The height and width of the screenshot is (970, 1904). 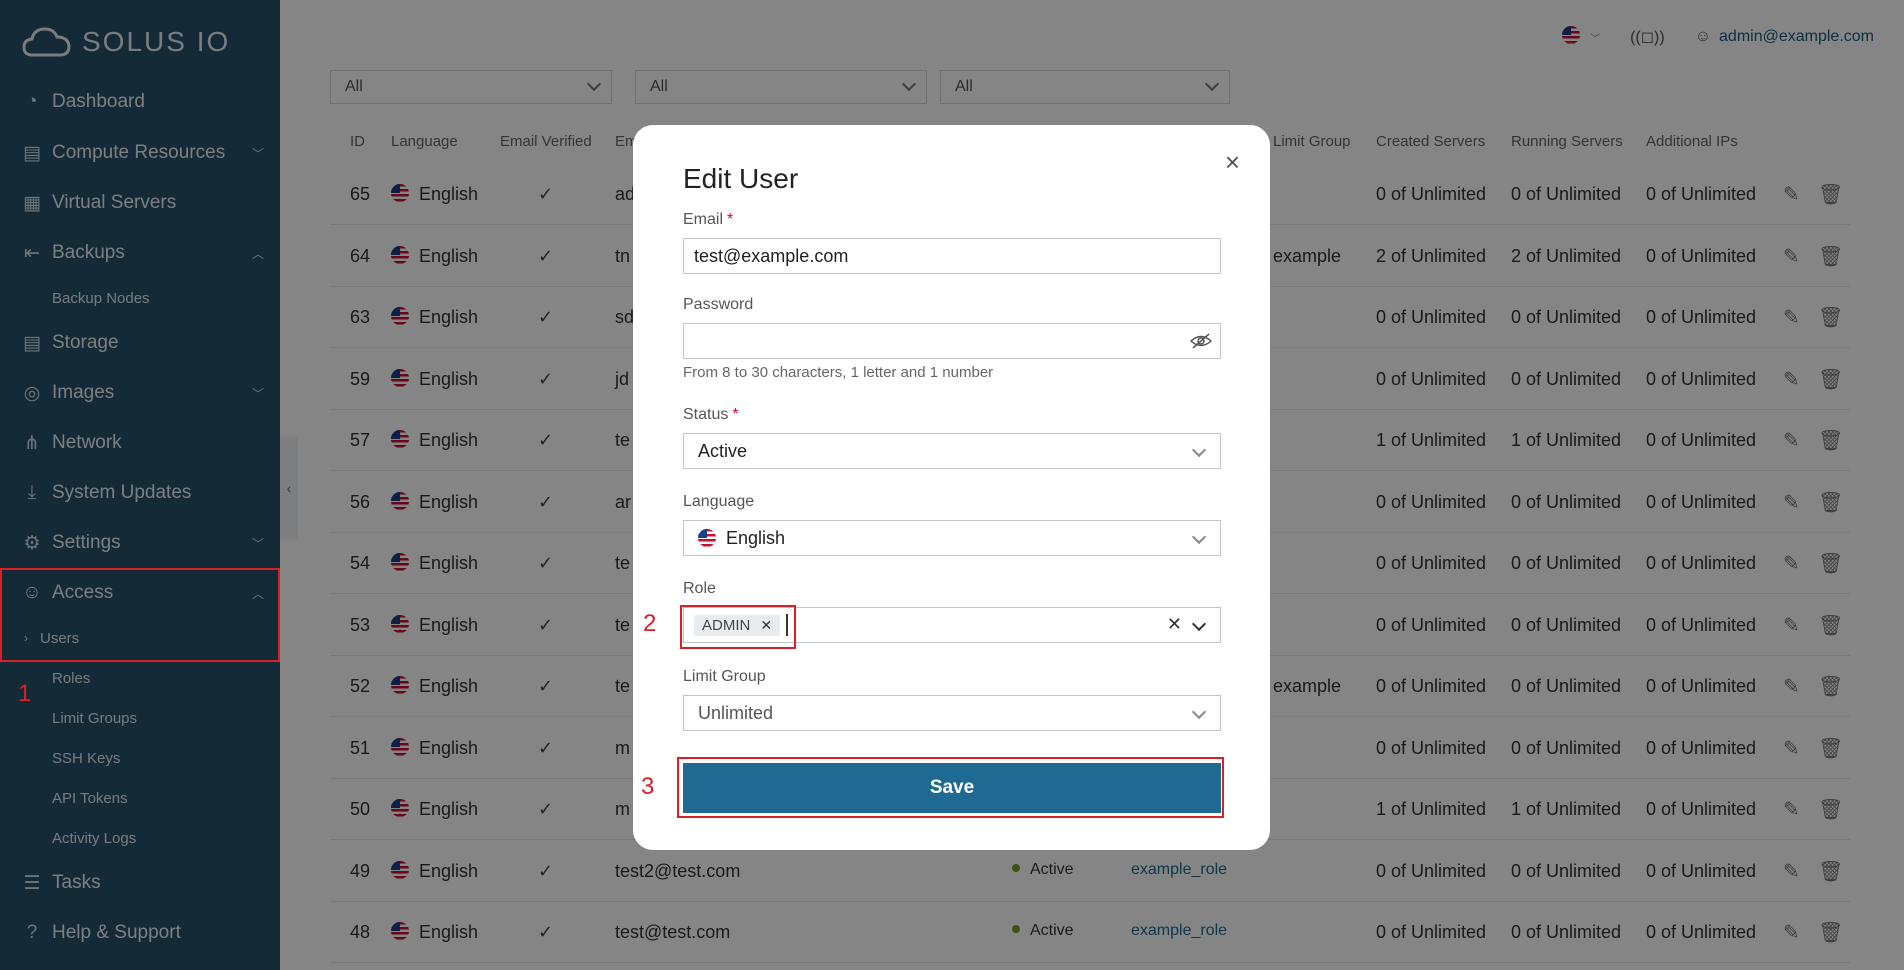 What do you see at coordinates (952, 256) in the screenshot?
I see `email-field: test@example.com` at bounding box center [952, 256].